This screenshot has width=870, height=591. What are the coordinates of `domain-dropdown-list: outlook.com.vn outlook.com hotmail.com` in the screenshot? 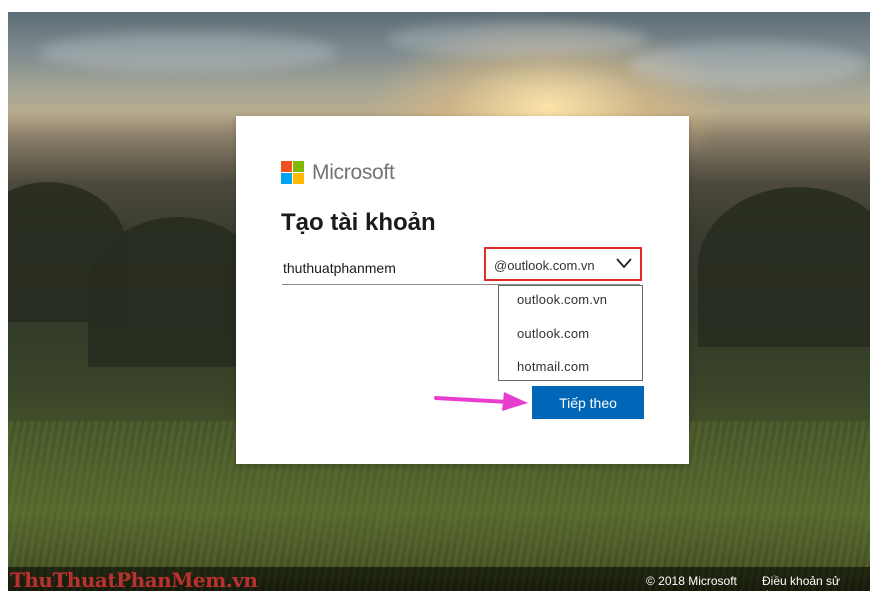 It's located at (570, 333).